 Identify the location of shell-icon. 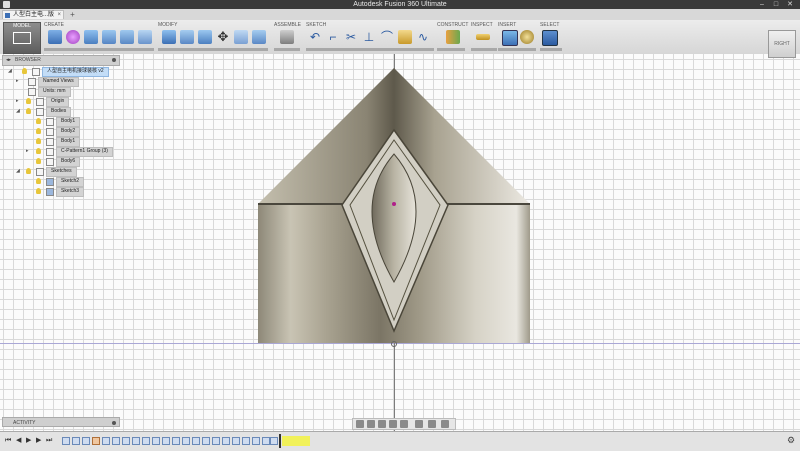
(241, 37).